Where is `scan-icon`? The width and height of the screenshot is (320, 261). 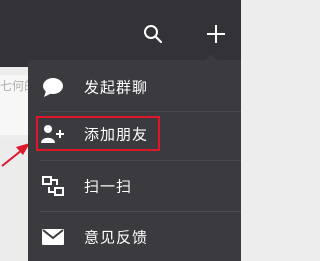
scan-icon is located at coordinates (53, 186).